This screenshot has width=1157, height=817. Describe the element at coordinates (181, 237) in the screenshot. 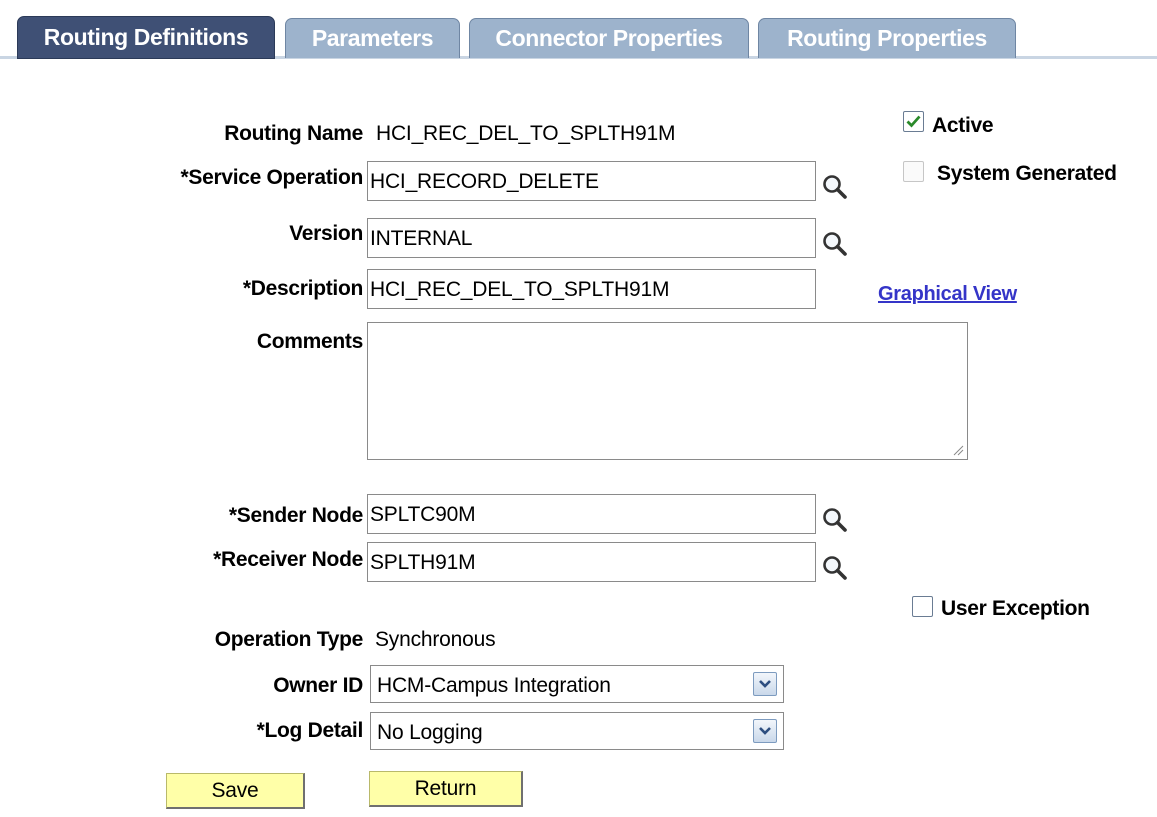

I see `version-row: Version` at that location.